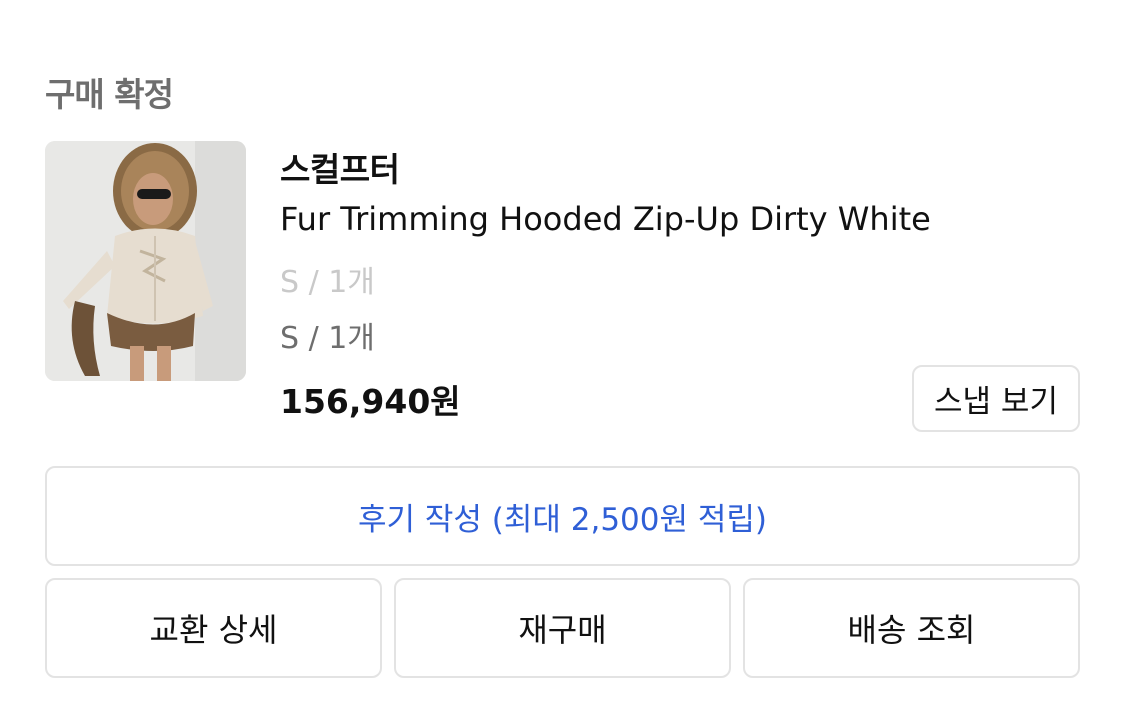 This screenshot has width=1125, height=705. What do you see at coordinates (340, 169) in the screenshot?
I see `brand-name: 스컬프터` at bounding box center [340, 169].